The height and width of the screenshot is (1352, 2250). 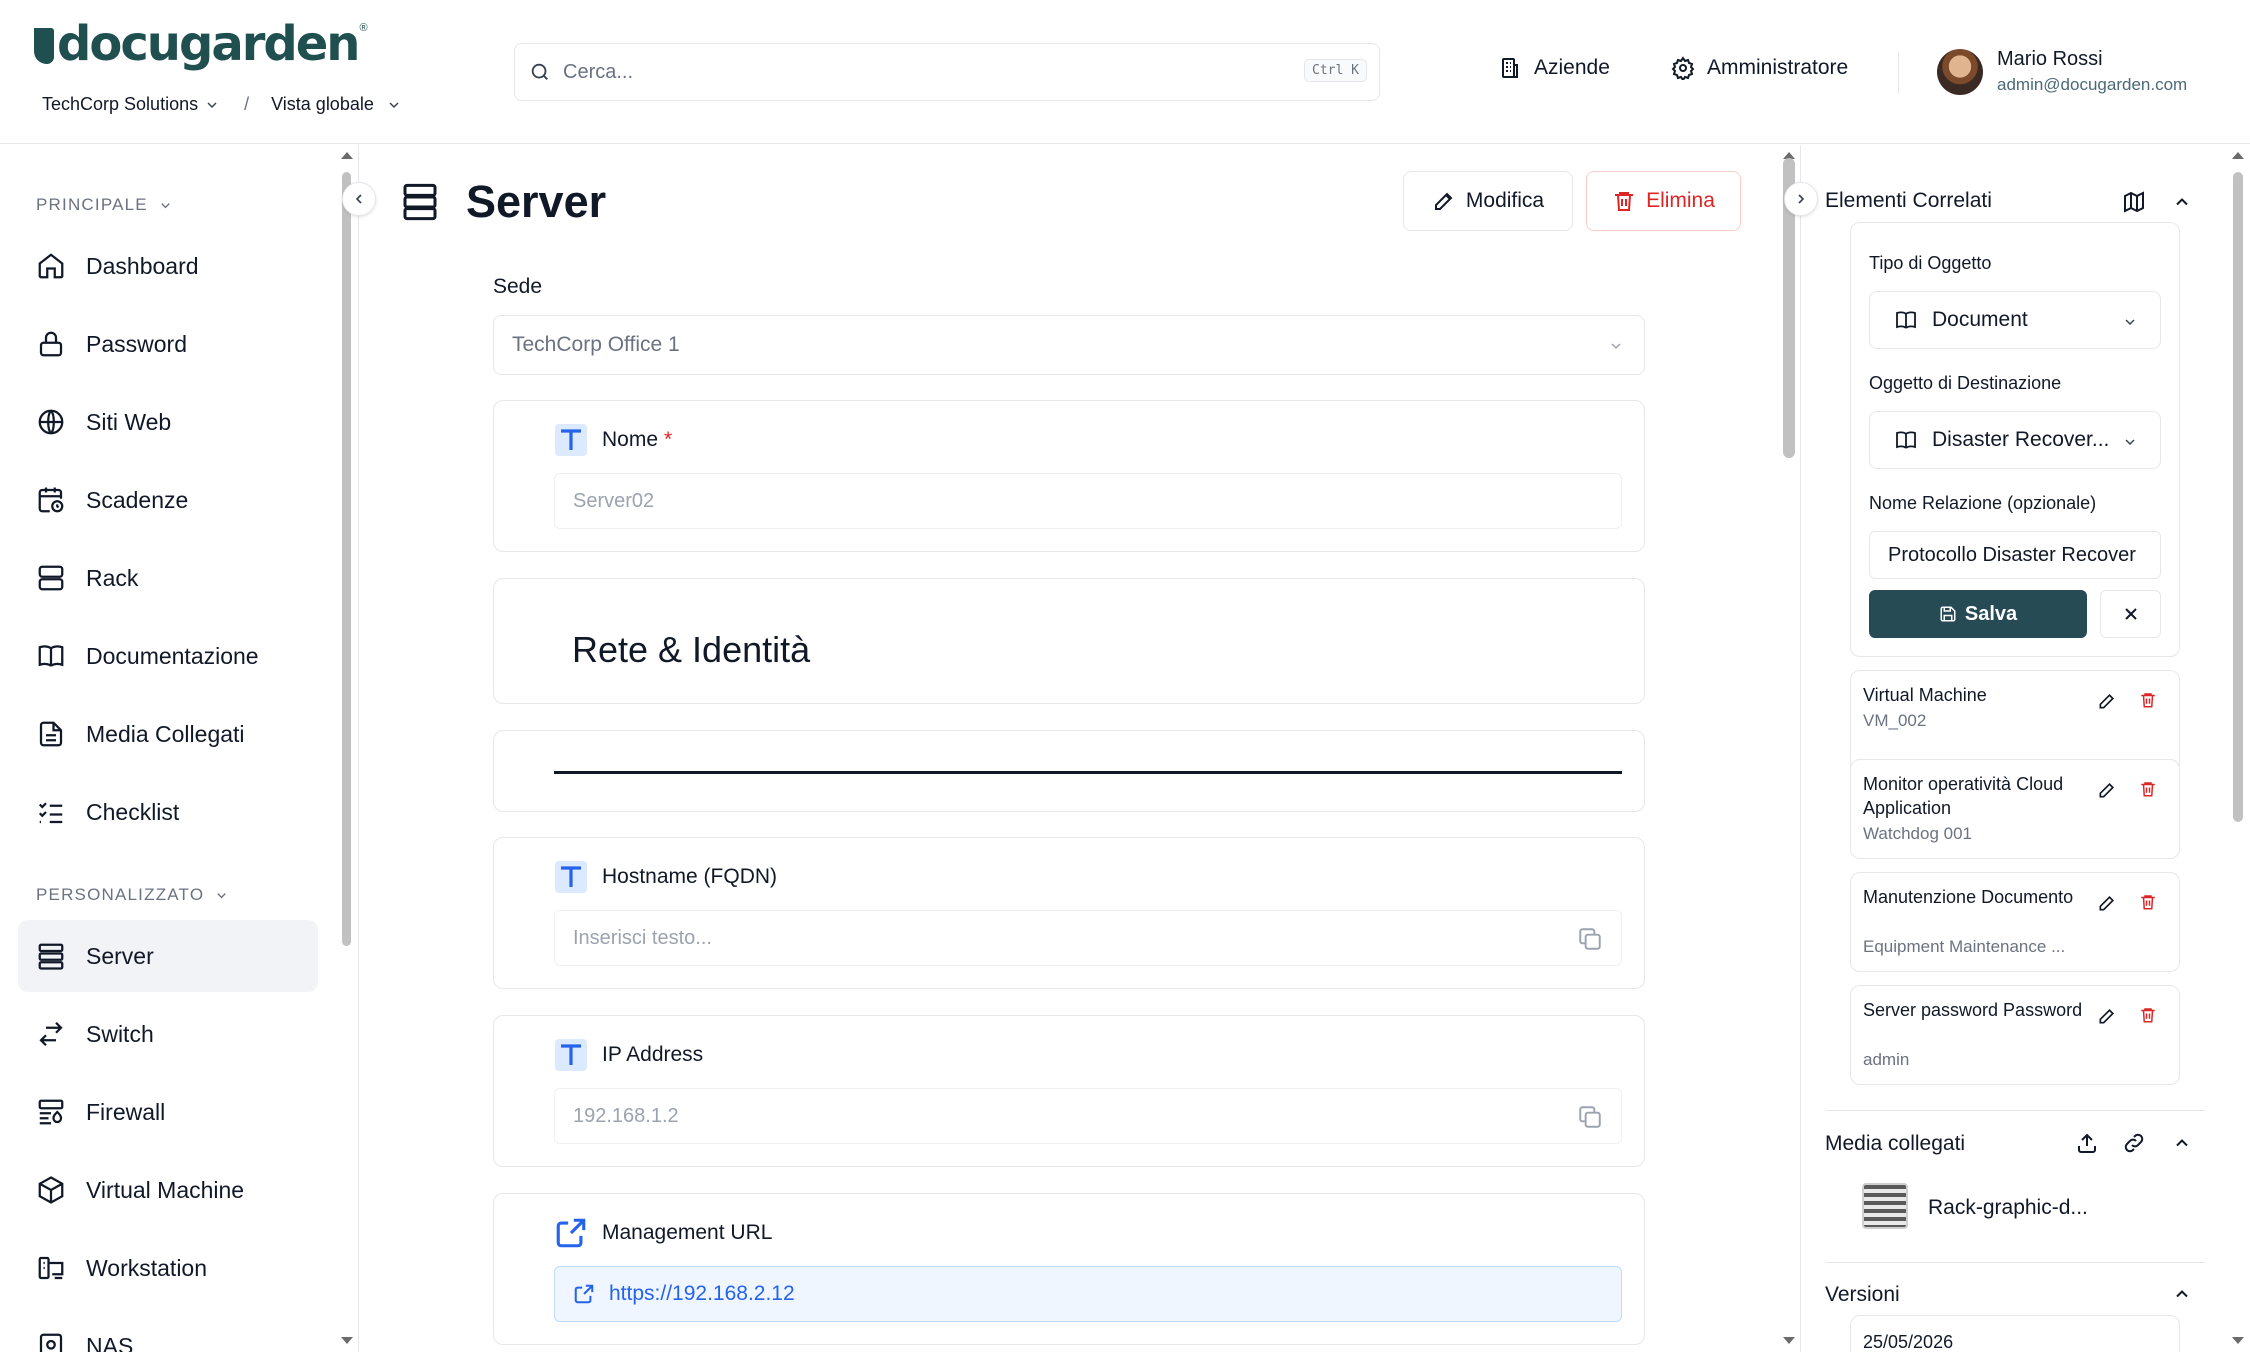 I want to click on right-panel-scrollbar, so click(x=2238, y=497).